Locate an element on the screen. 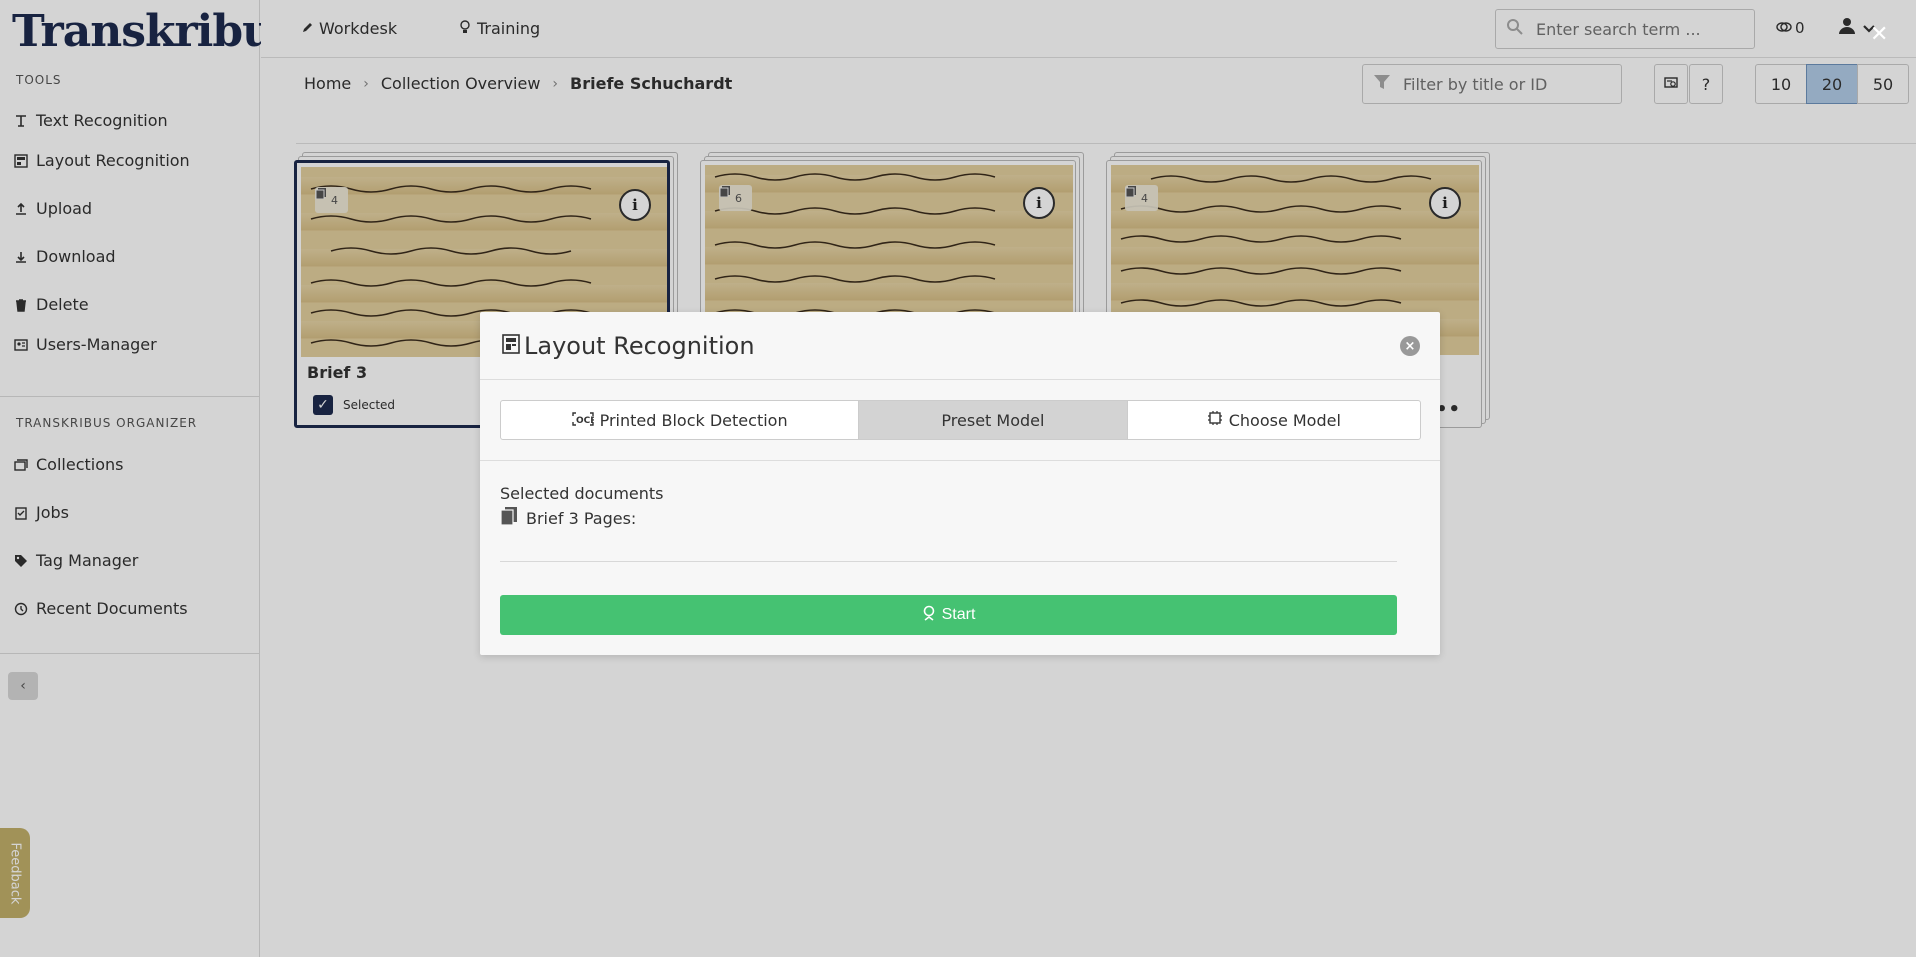  tab-label: Choose Model is located at coordinates (1284, 420).